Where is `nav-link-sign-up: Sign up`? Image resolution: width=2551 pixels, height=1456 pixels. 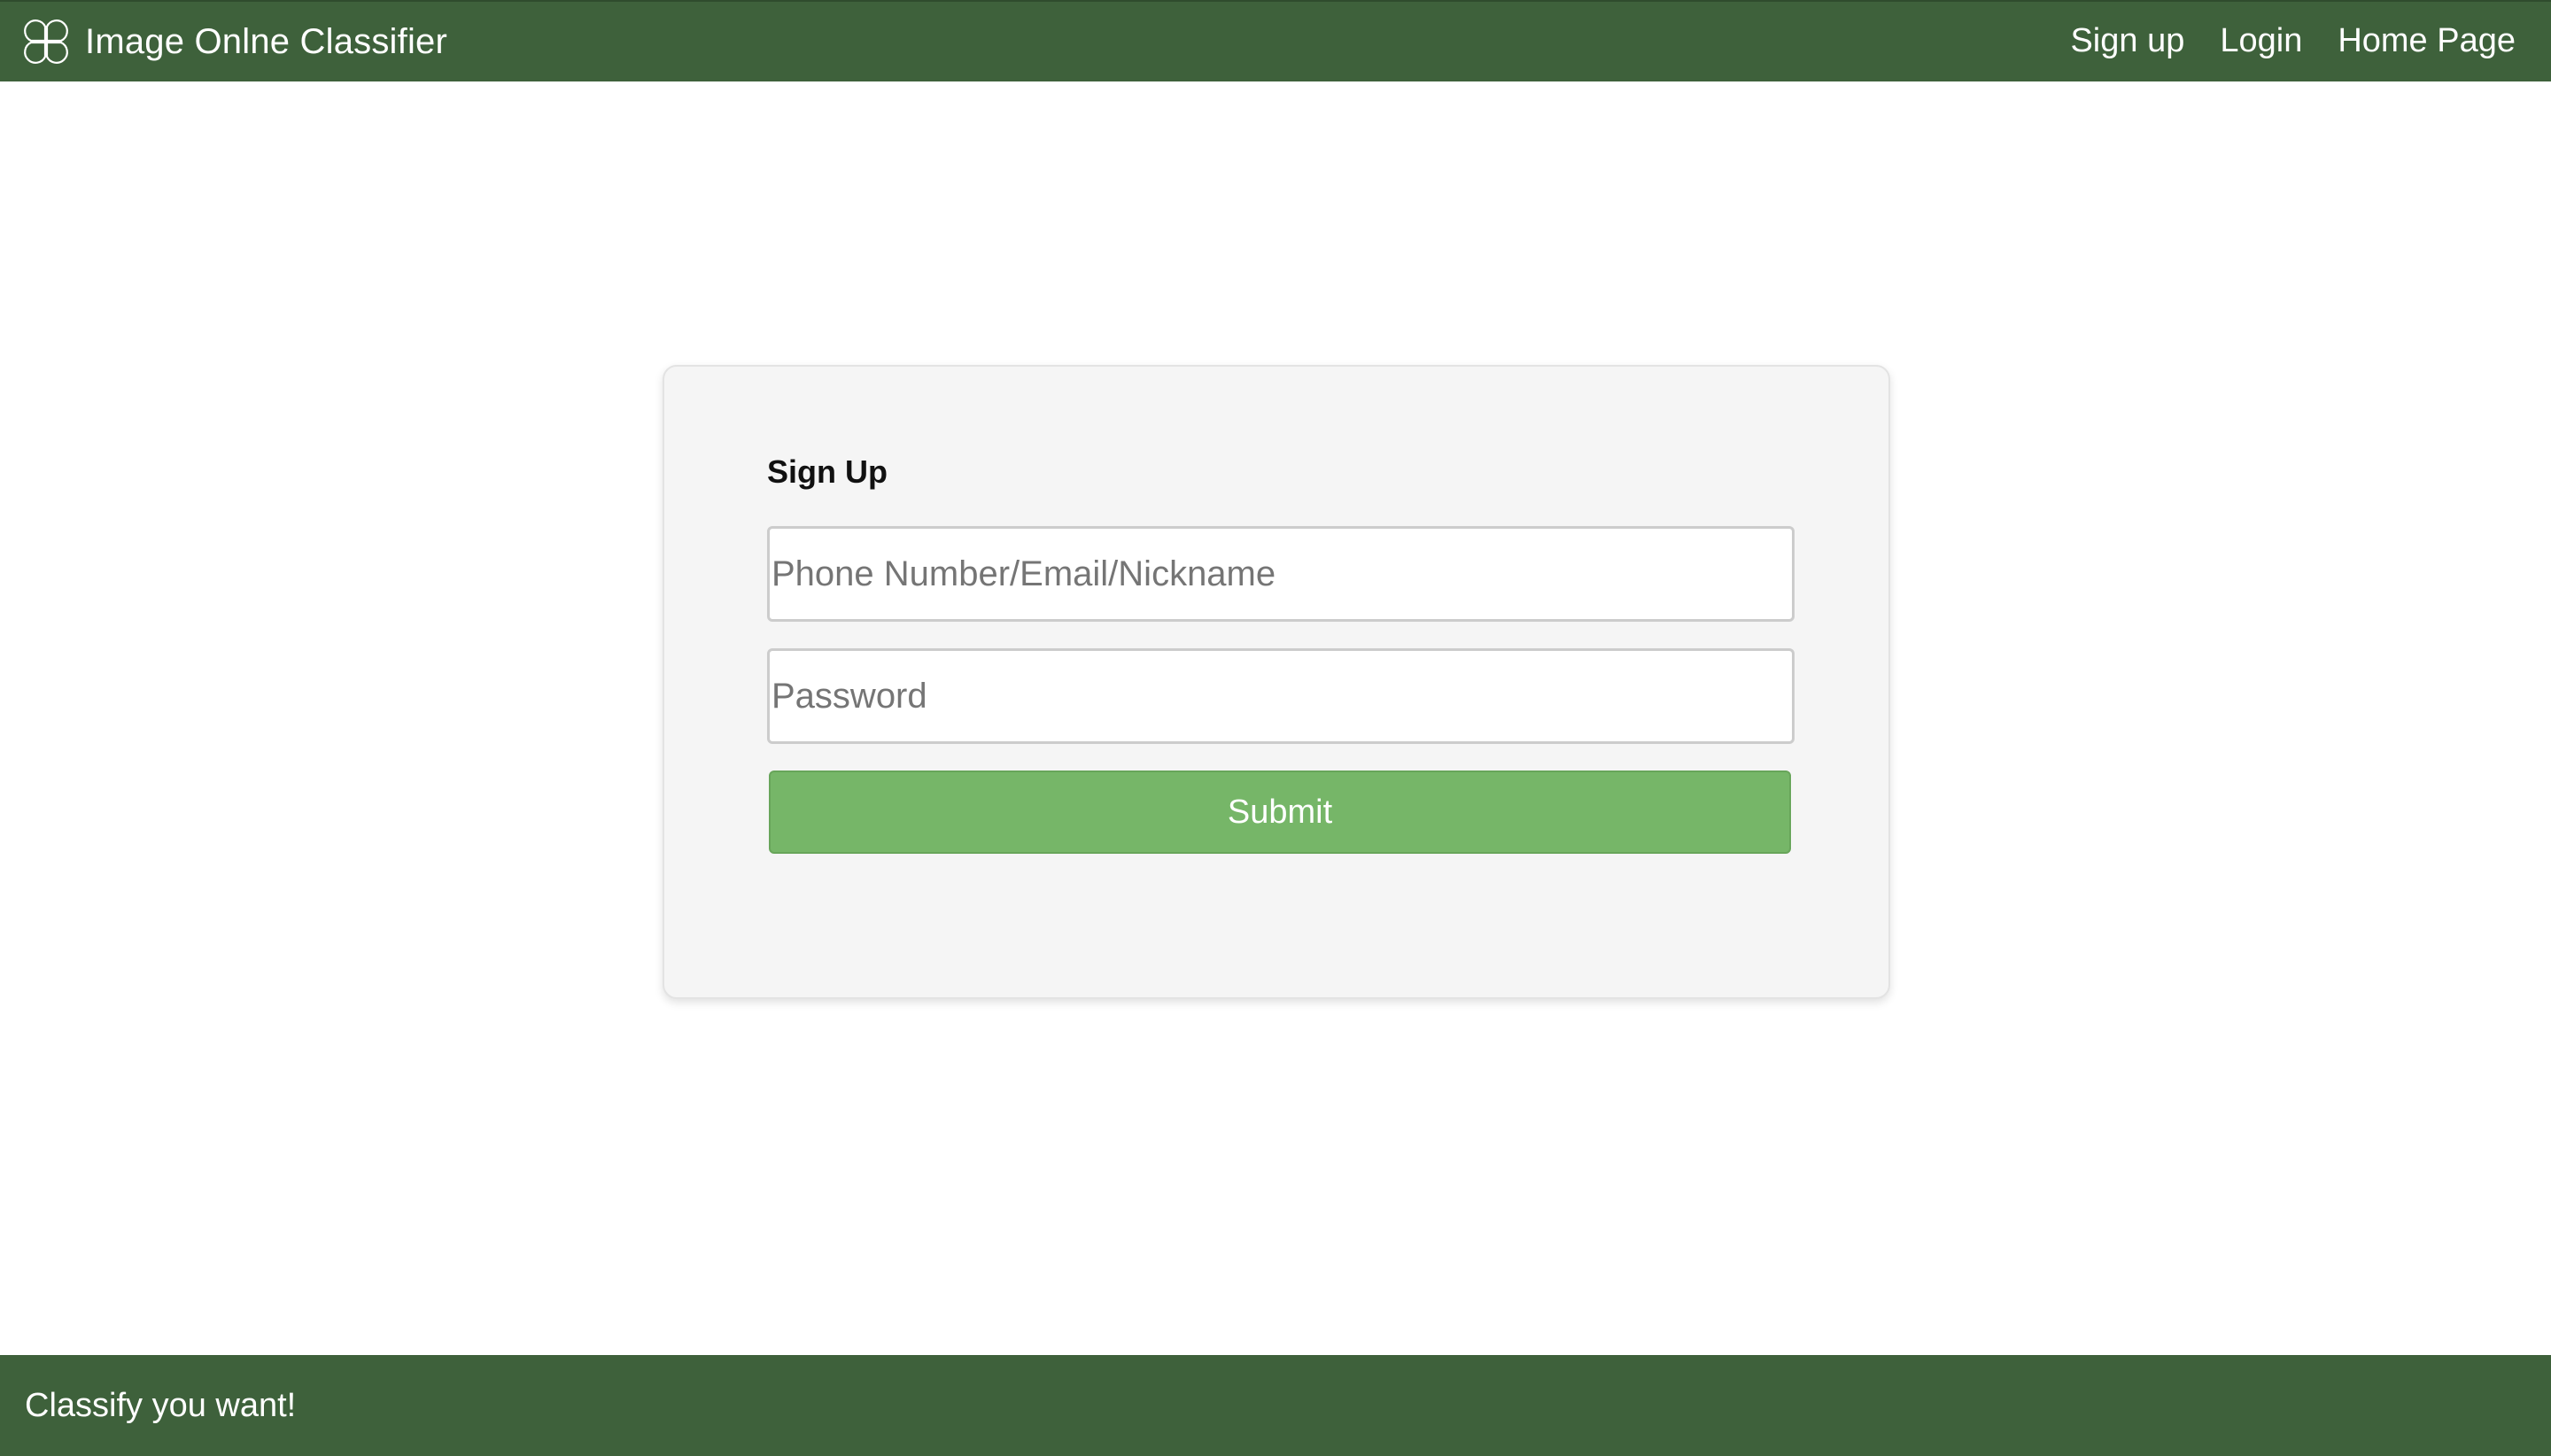
nav-link-sign-up: Sign up is located at coordinates (2127, 41).